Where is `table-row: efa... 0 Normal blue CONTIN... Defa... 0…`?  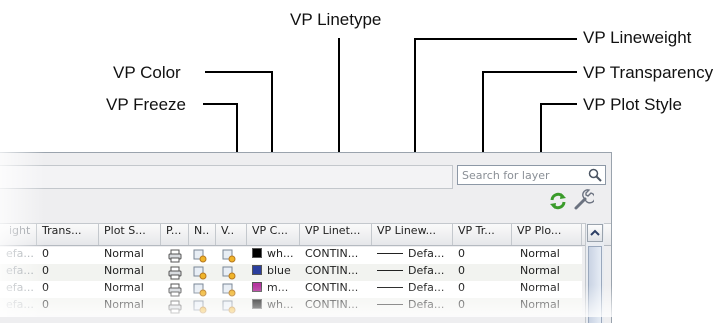
table-row: efa... 0 Normal blue CONTIN... Defa... 0… is located at coordinates (291, 272).